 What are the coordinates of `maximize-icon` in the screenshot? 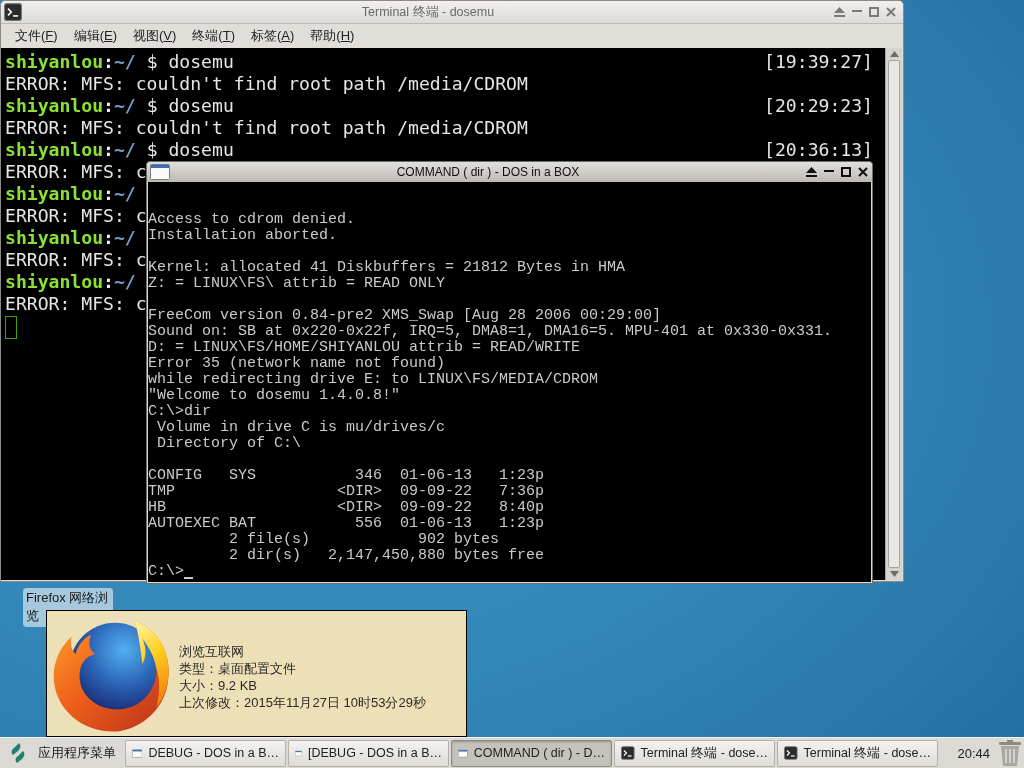 It's located at (846, 172).